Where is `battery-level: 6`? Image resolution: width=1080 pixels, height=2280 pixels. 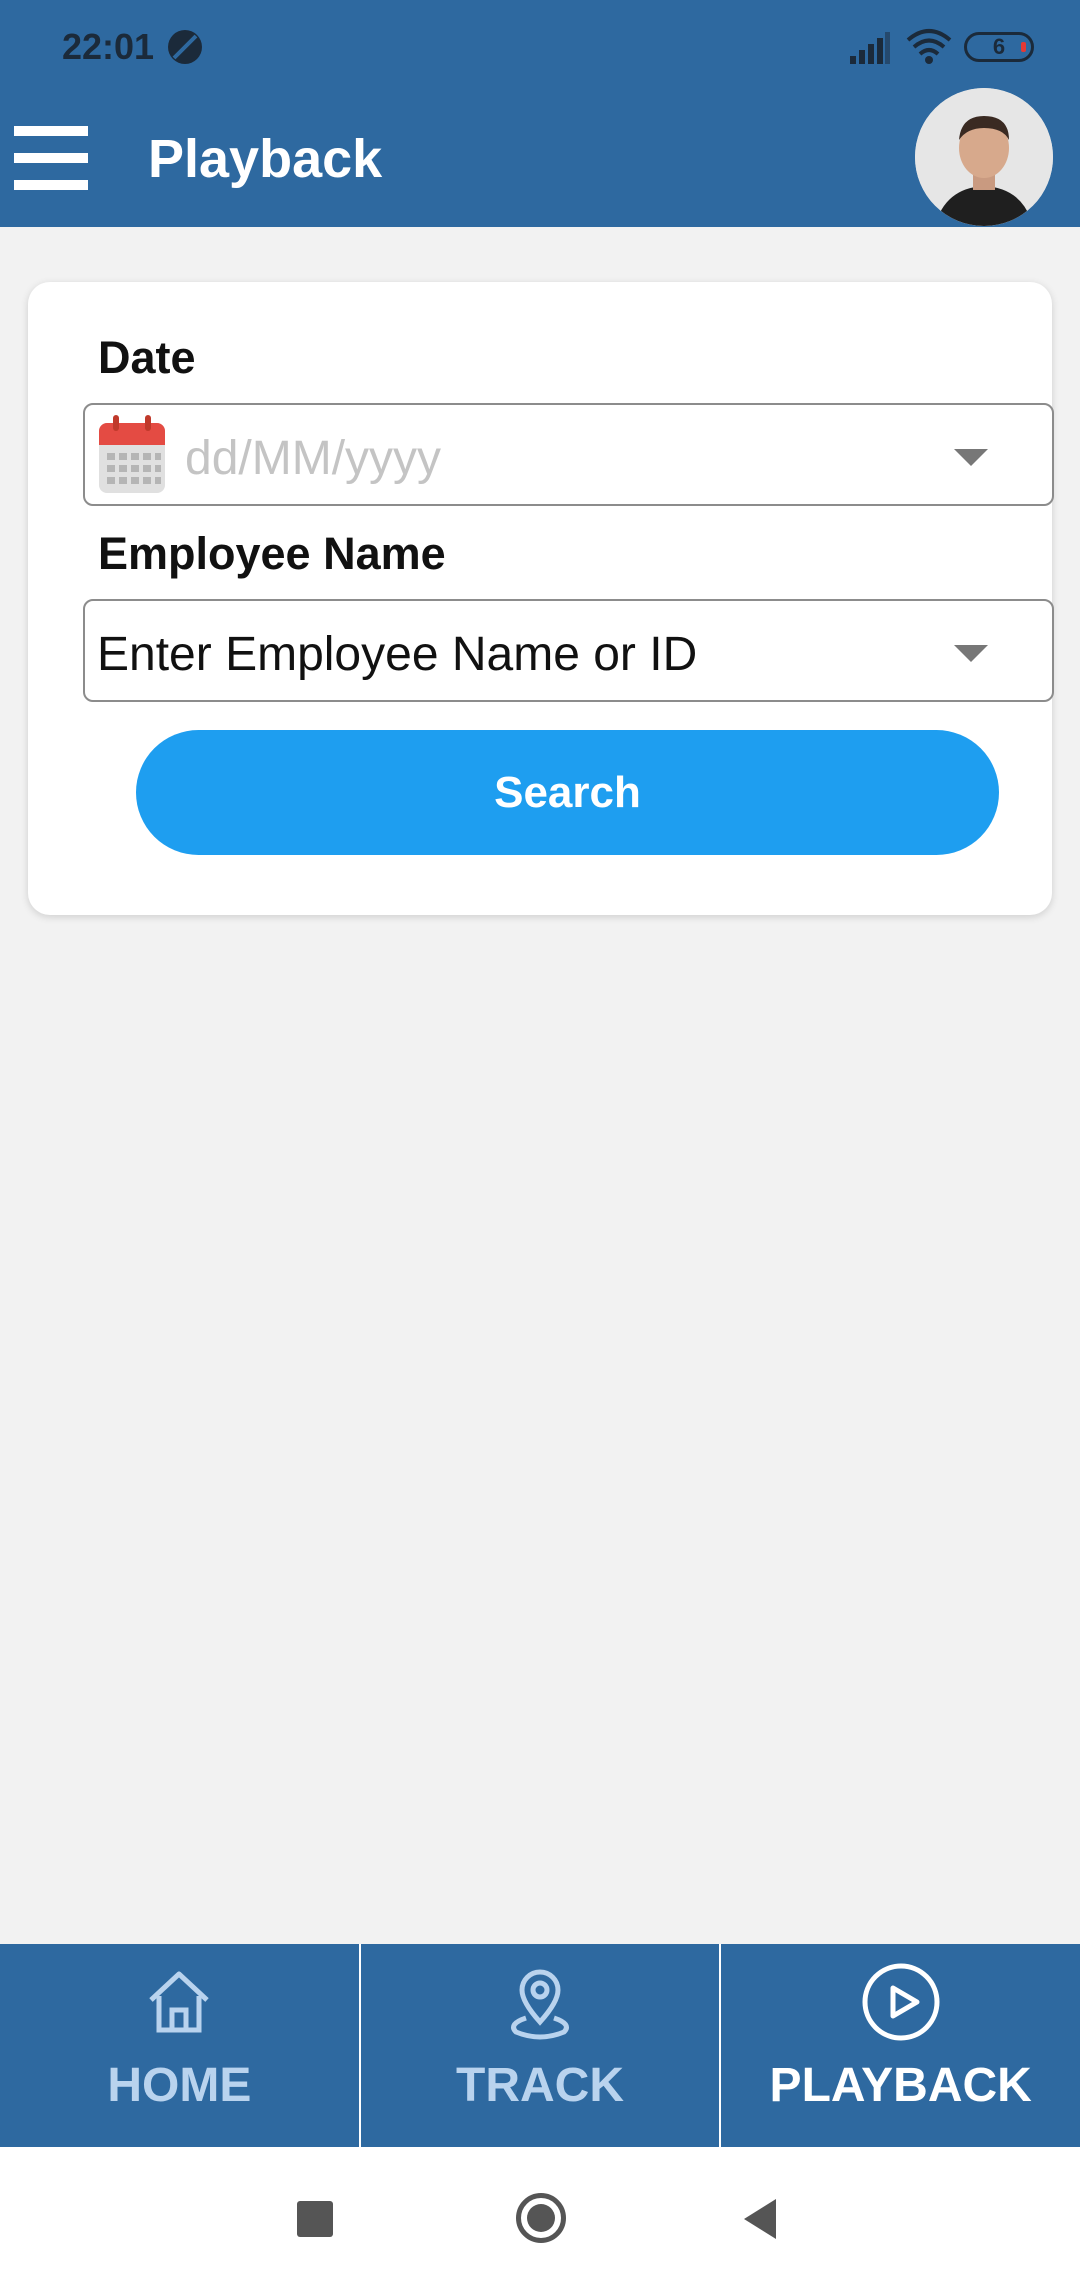 battery-level: 6 is located at coordinates (999, 46).